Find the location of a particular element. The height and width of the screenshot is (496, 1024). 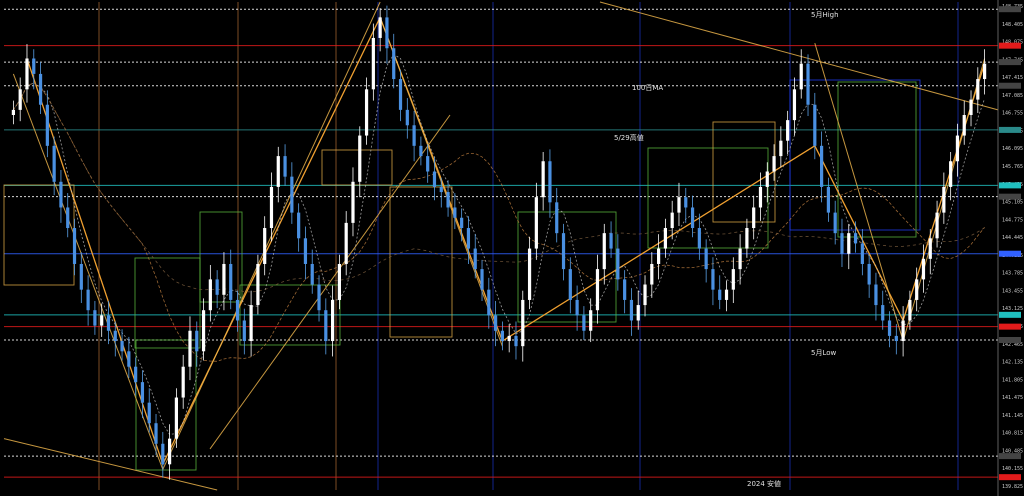

price-tick-label: 144.445 is located at coordinates (1012, 238).